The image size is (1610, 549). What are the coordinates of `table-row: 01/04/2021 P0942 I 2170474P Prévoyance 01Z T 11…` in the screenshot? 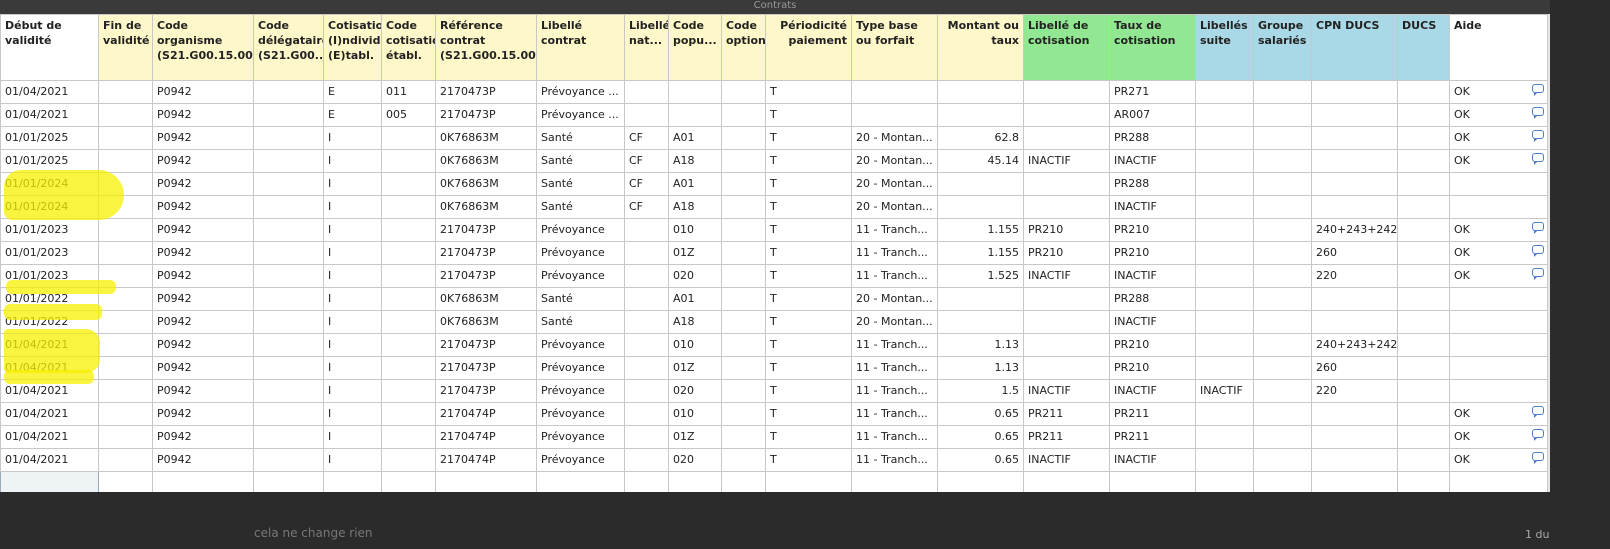 It's located at (774, 437).